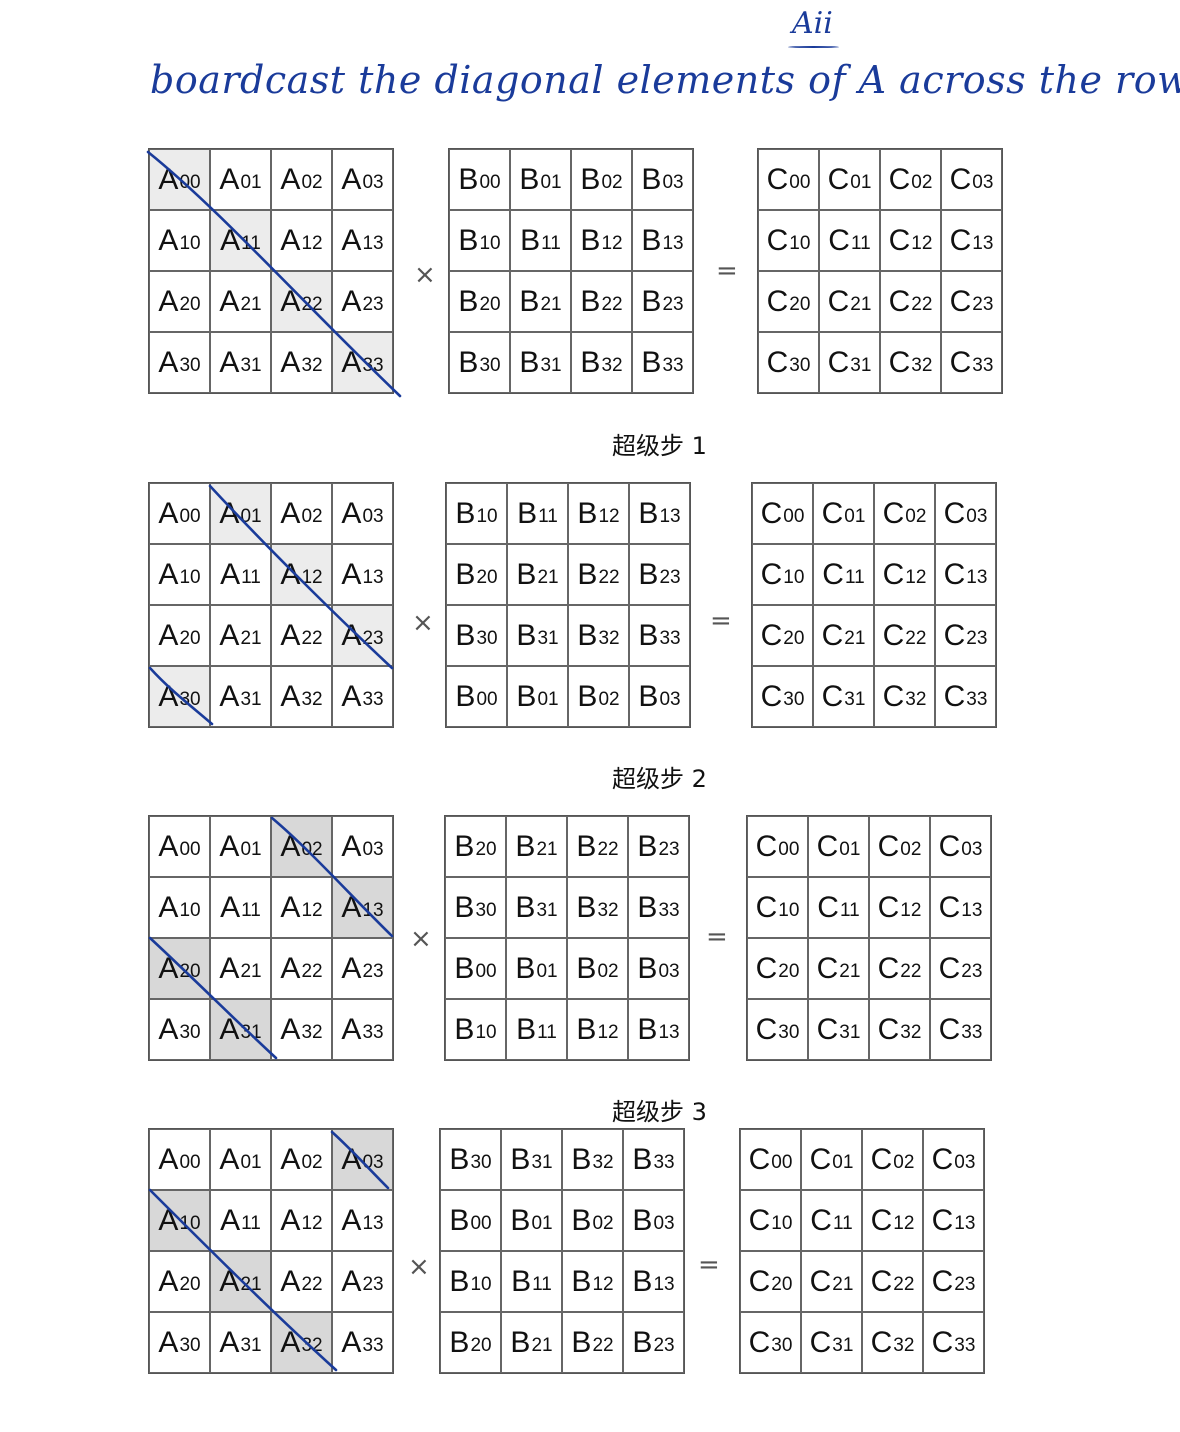  Describe the element at coordinates (911, 1032) in the screenshot. I see `cell-index: 32` at that location.